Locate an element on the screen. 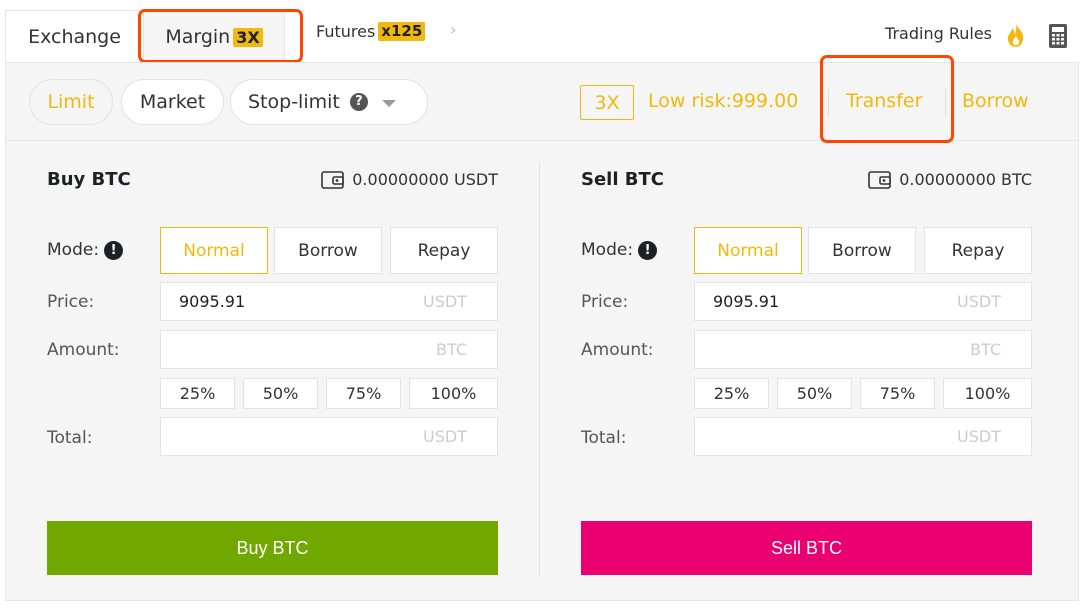 The image size is (1080, 608). buy-sell-divider is located at coordinates (539, 369).